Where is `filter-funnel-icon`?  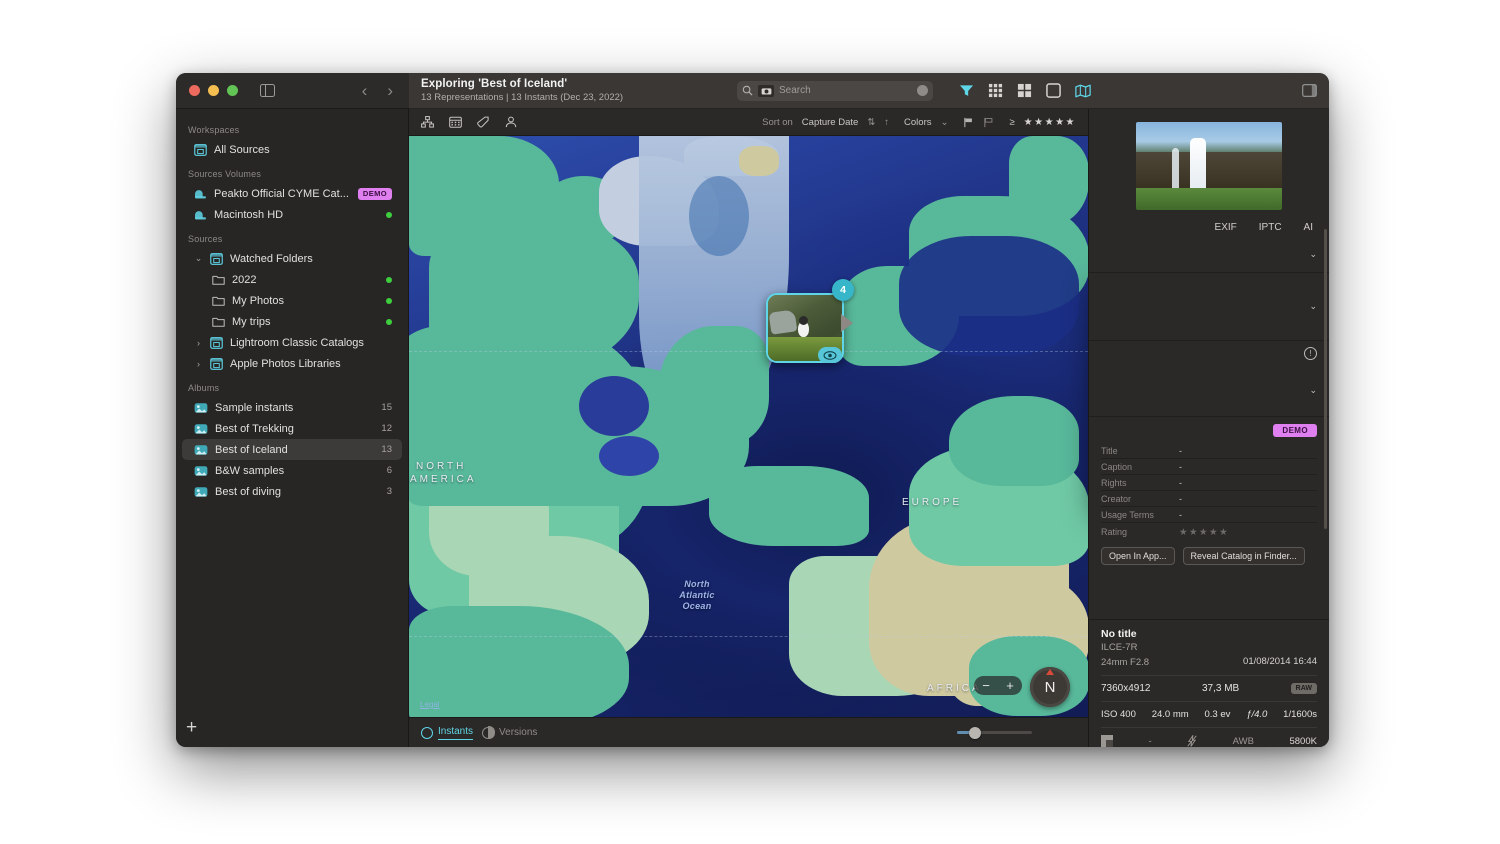
filter-funnel-icon is located at coordinates (966, 90).